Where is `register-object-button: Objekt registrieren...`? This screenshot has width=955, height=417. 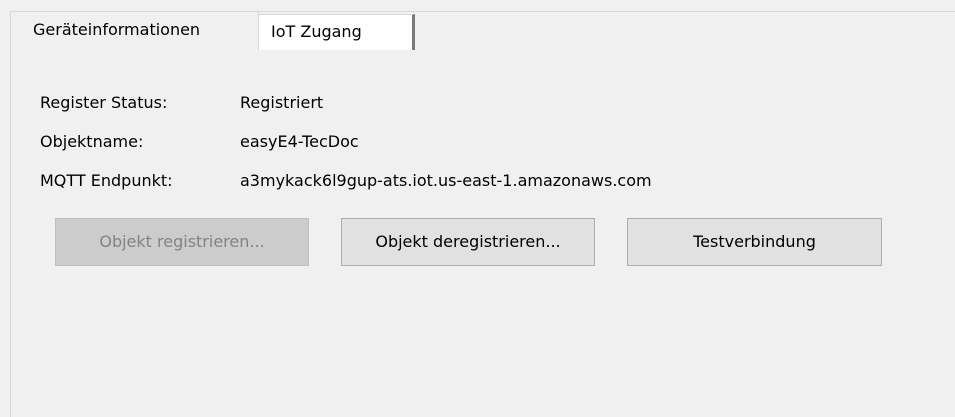 register-object-button: Objekt registrieren... is located at coordinates (182, 242).